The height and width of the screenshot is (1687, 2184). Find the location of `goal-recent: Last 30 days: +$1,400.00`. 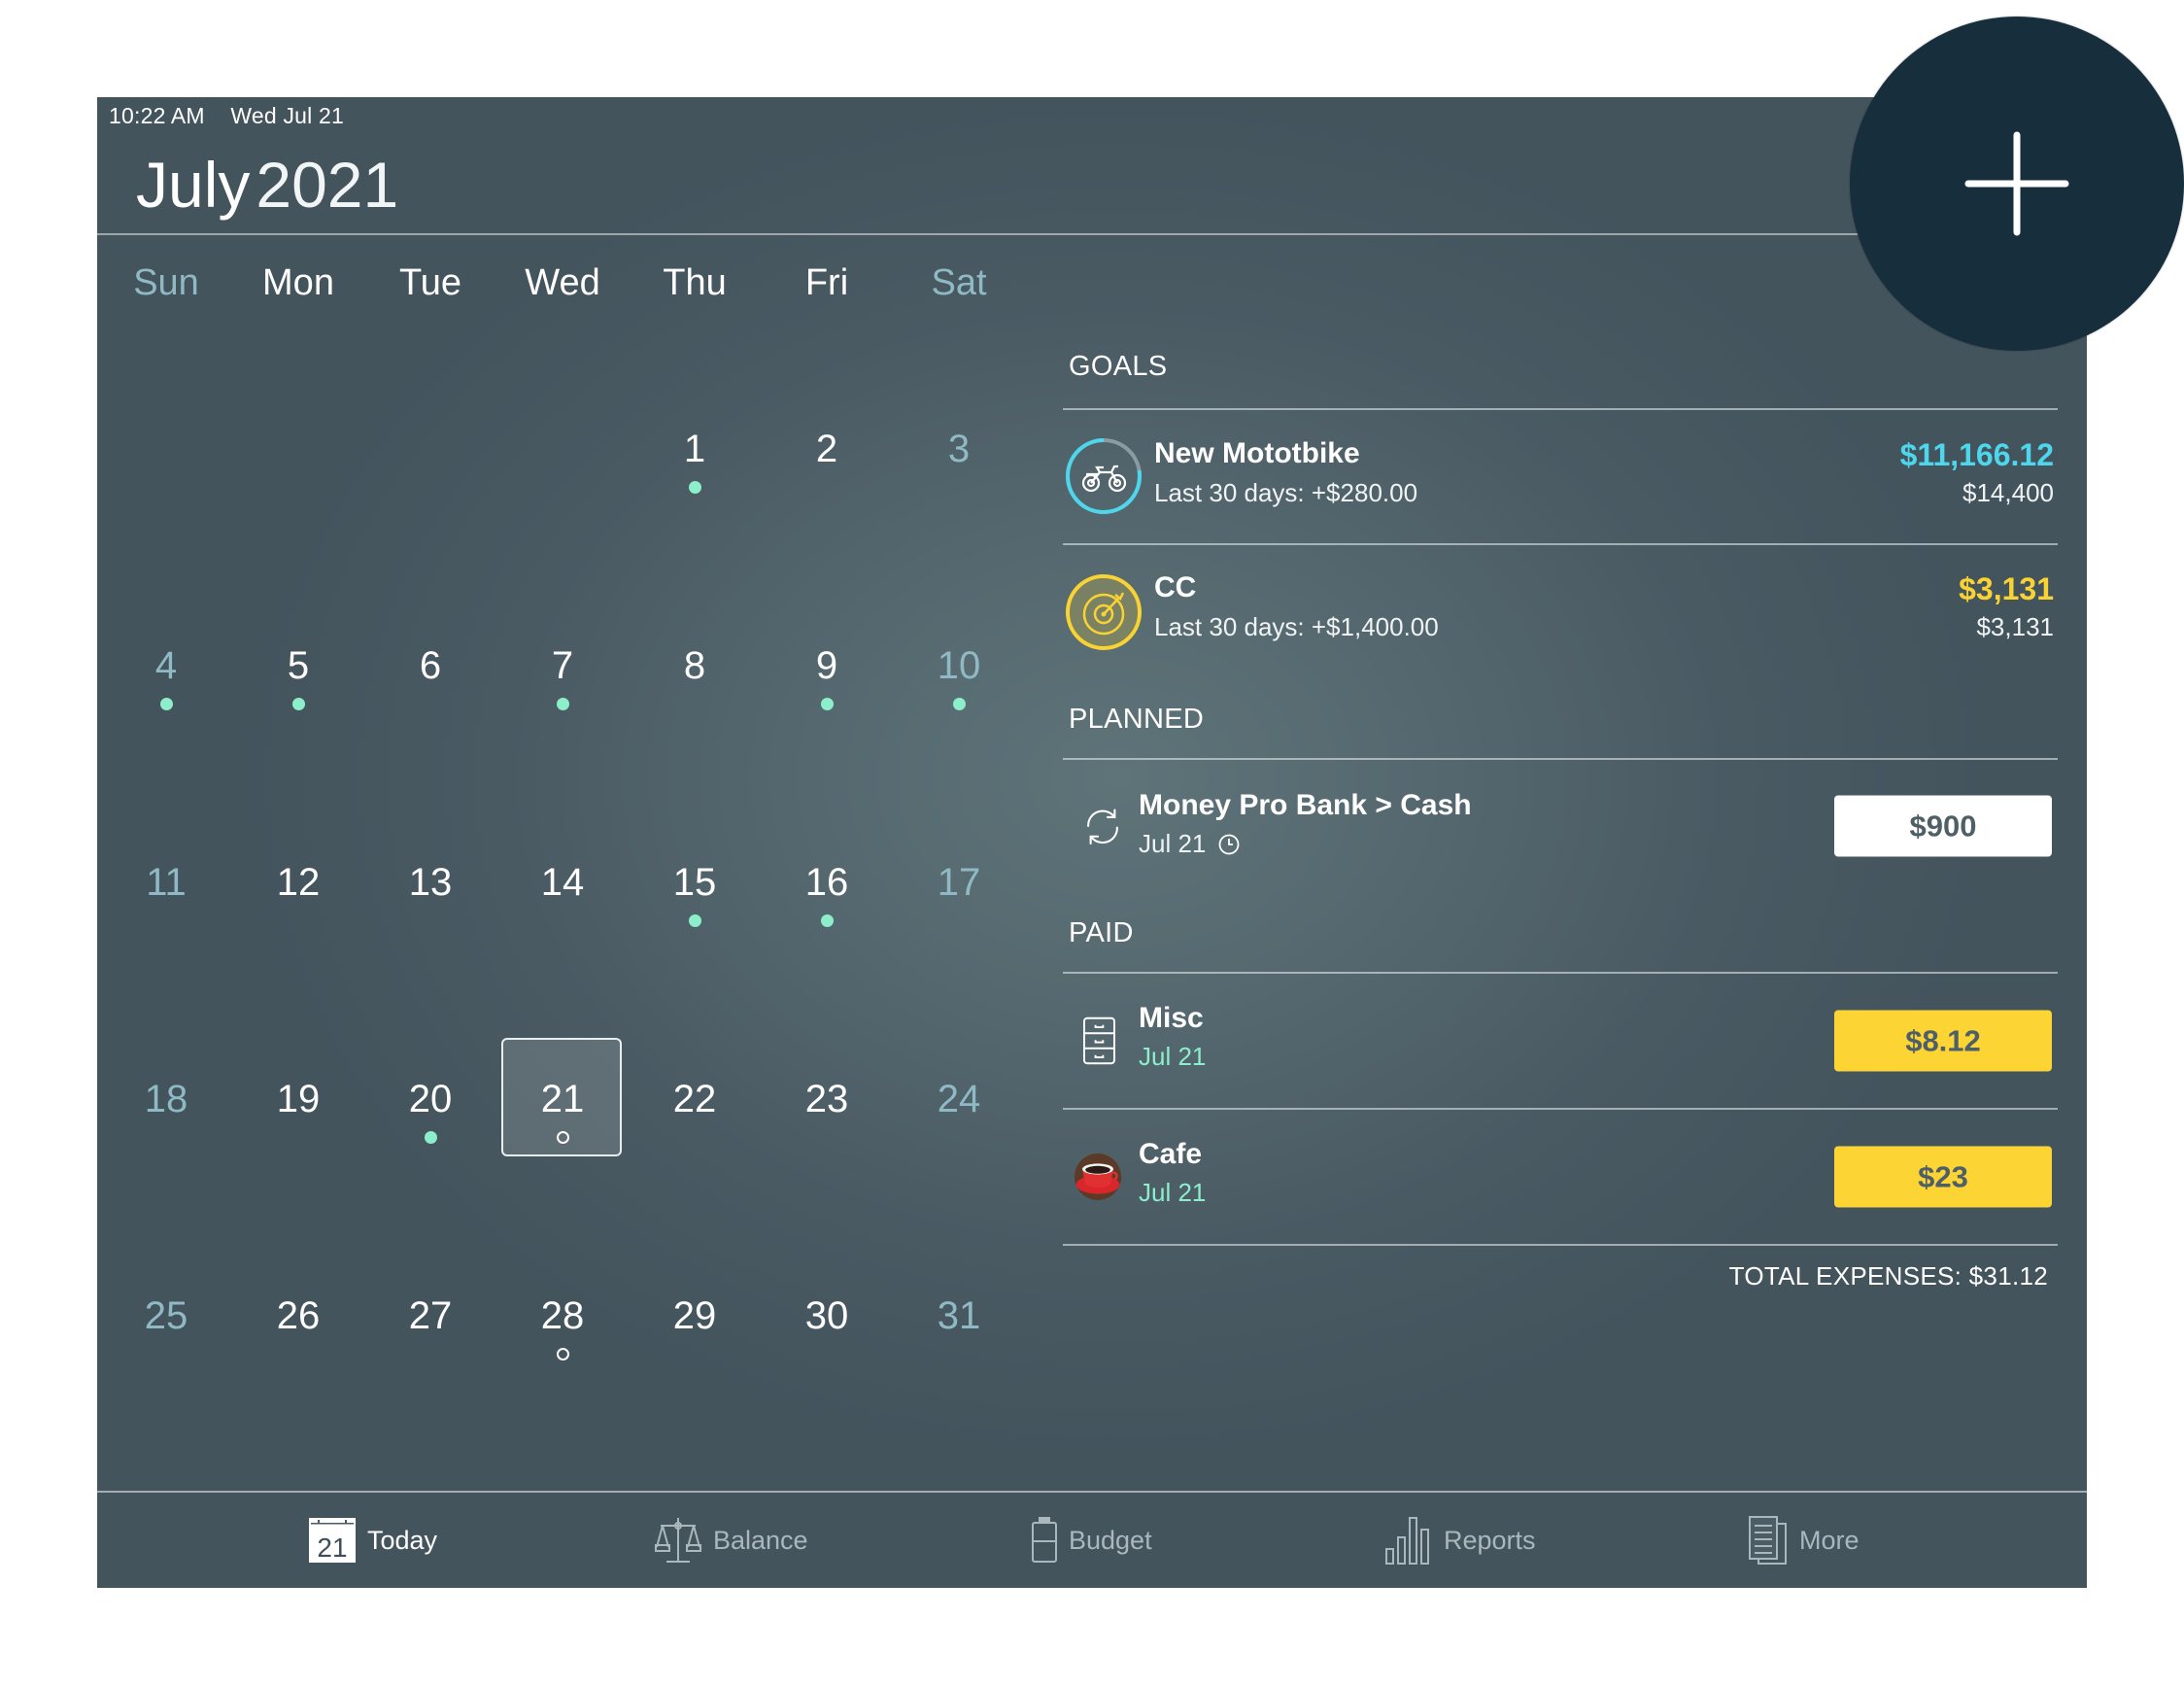

goal-recent: Last 30 days: +$1,400.00 is located at coordinates (1296, 626).